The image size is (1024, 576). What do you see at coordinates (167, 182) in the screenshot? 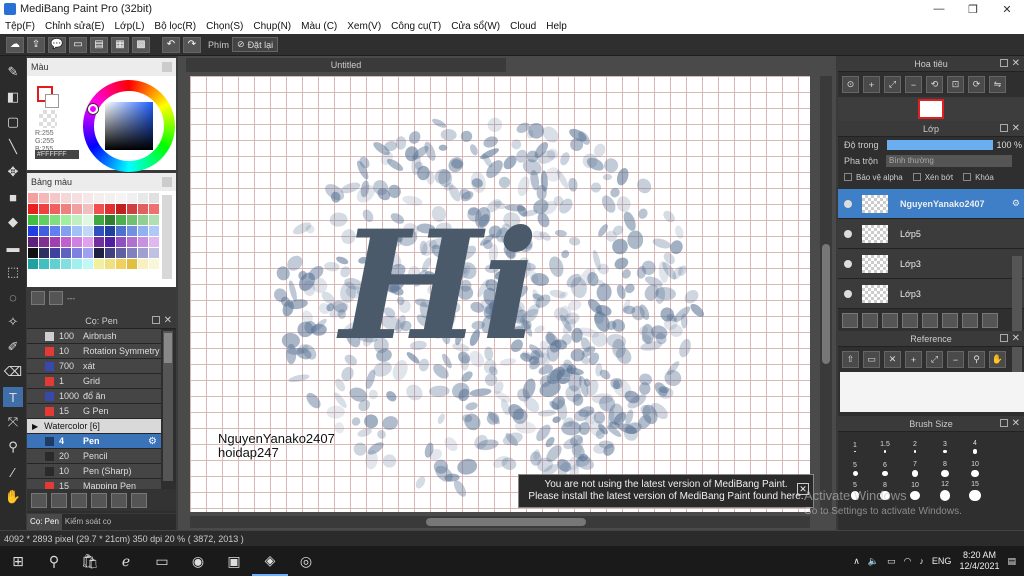
I see `collapse-icon` at bounding box center [167, 182].